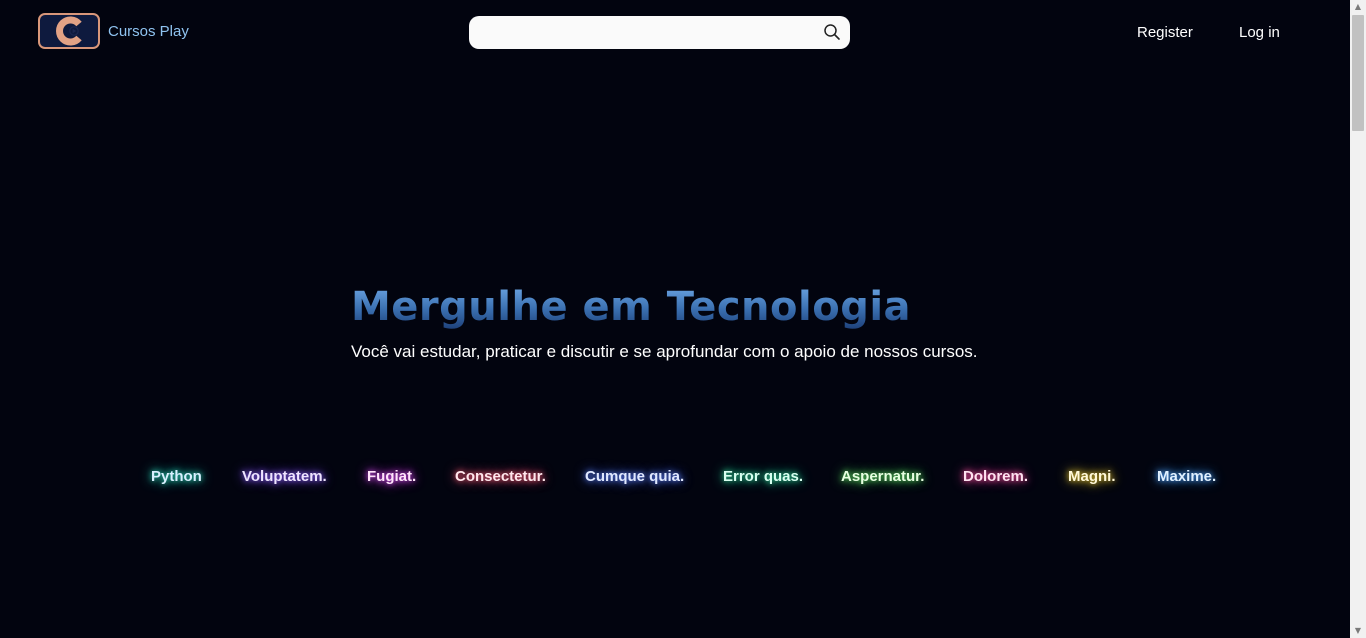 Image resolution: width=1366 pixels, height=638 pixels. I want to click on register-link: Register, so click(1165, 32).